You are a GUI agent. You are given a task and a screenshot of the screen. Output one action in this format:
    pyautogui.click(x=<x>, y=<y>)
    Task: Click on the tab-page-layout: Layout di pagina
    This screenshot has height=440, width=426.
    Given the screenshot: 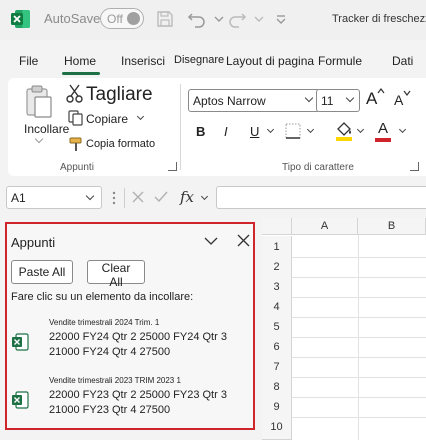 What is the action you would take?
    pyautogui.click(x=270, y=61)
    